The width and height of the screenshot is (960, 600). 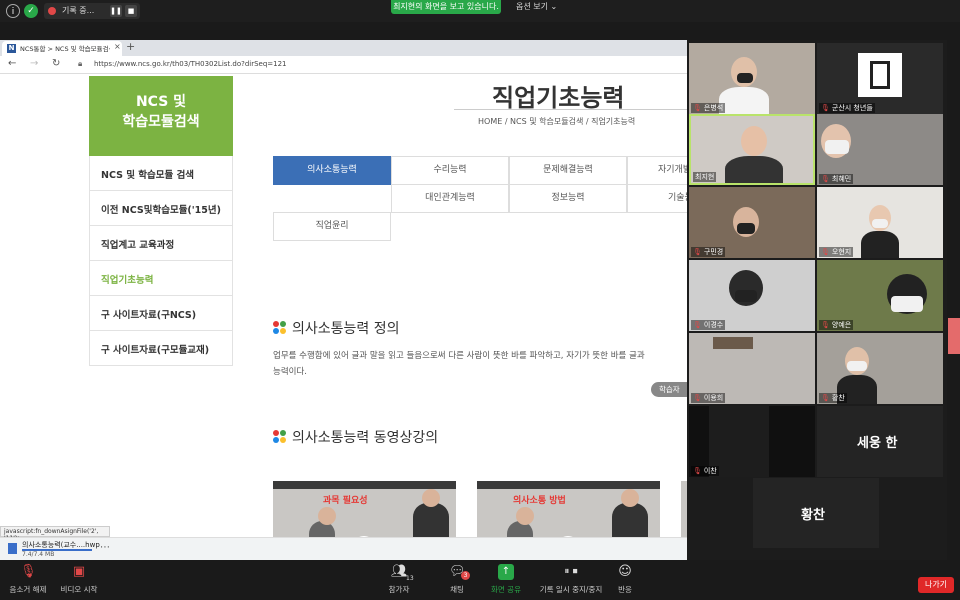 I want to click on tab-problem-solving: 문제해결능력, so click(x=568, y=170).